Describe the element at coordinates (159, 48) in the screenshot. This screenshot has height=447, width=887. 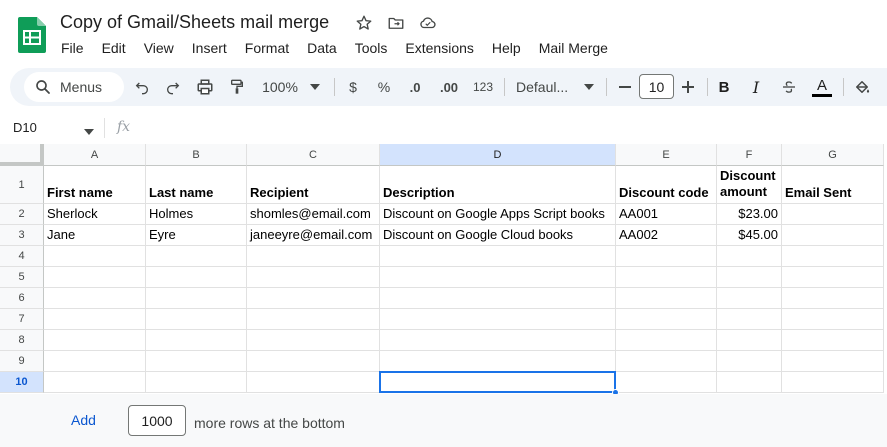
I see `menu-view: View` at that location.